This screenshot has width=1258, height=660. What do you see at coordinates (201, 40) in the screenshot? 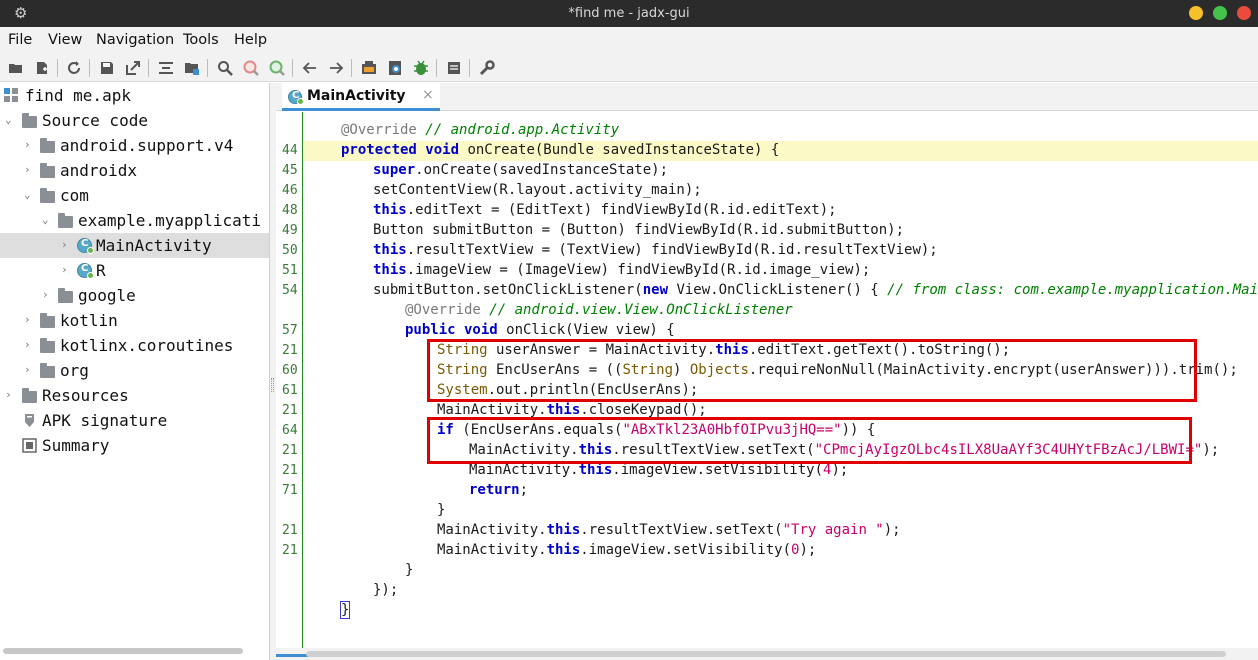
I see `menu-tools: Tools` at bounding box center [201, 40].